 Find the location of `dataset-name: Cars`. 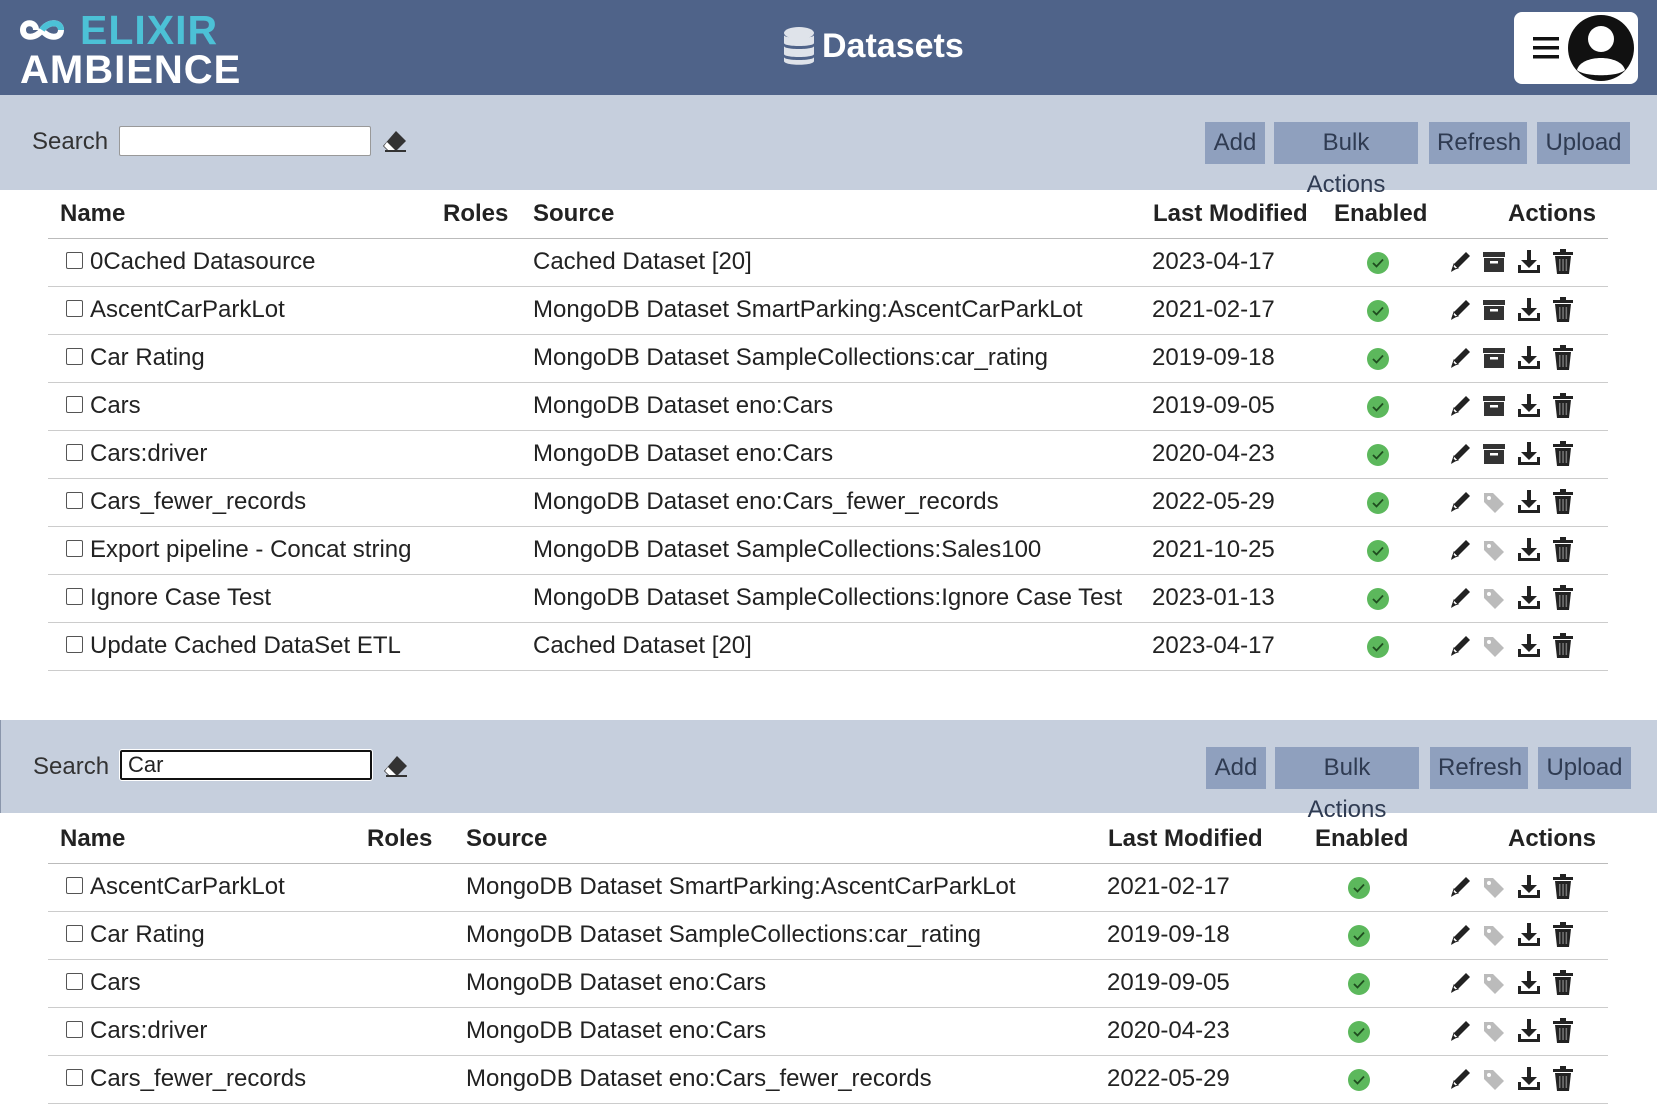

dataset-name: Cars is located at coordinates (115, 406).